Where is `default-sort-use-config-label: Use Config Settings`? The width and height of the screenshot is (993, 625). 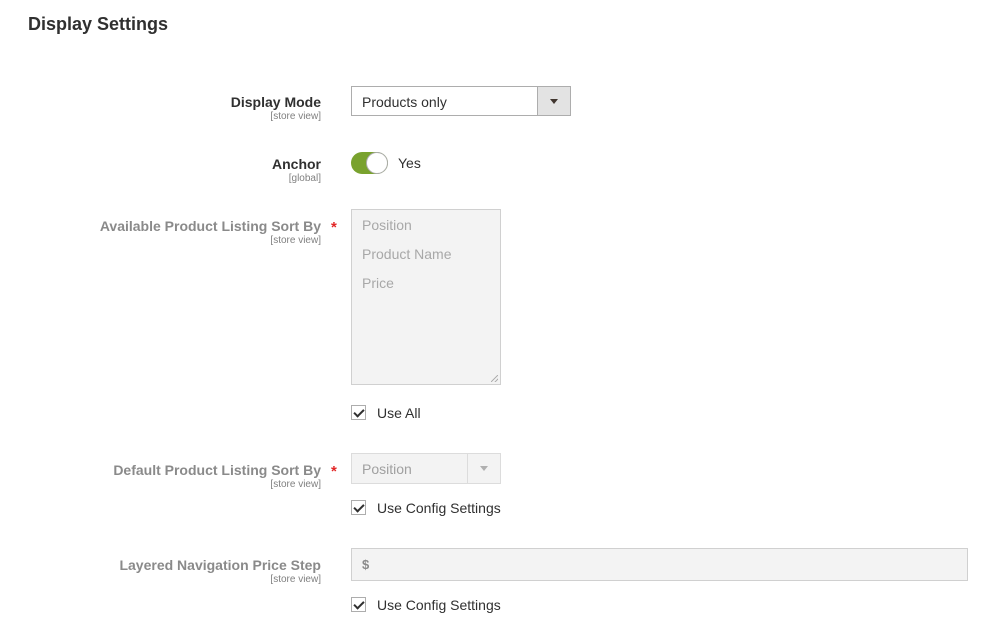
default-sort-use-config-label: Use Config Settings is located at coordinates (439, 508).